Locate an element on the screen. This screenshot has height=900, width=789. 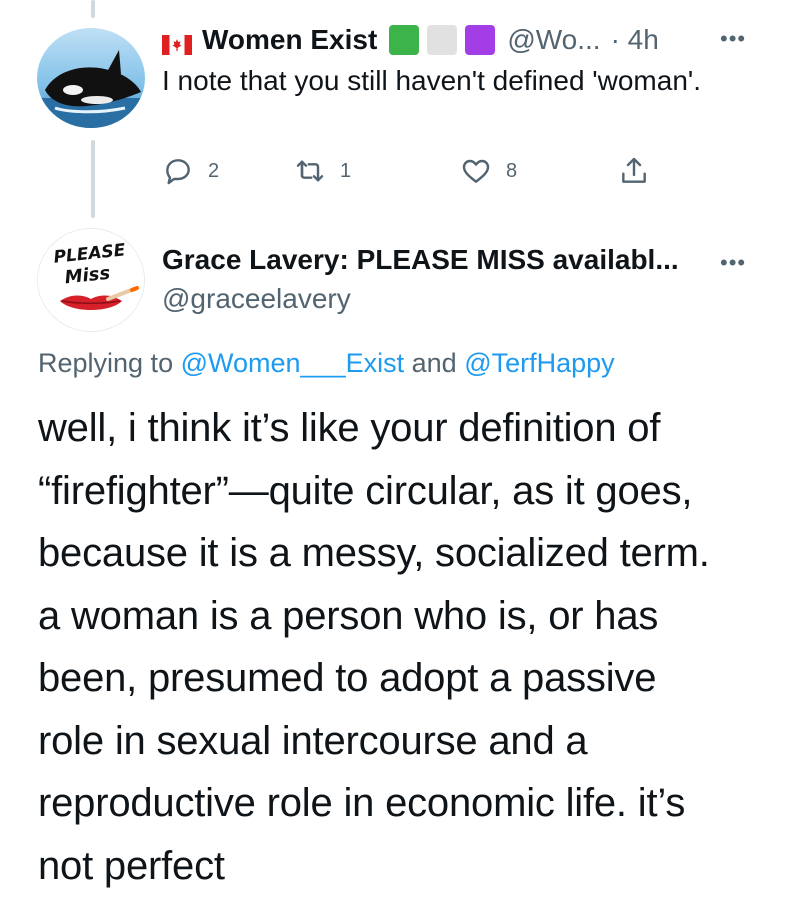
reply-icon is located at coordinates (178, 172).